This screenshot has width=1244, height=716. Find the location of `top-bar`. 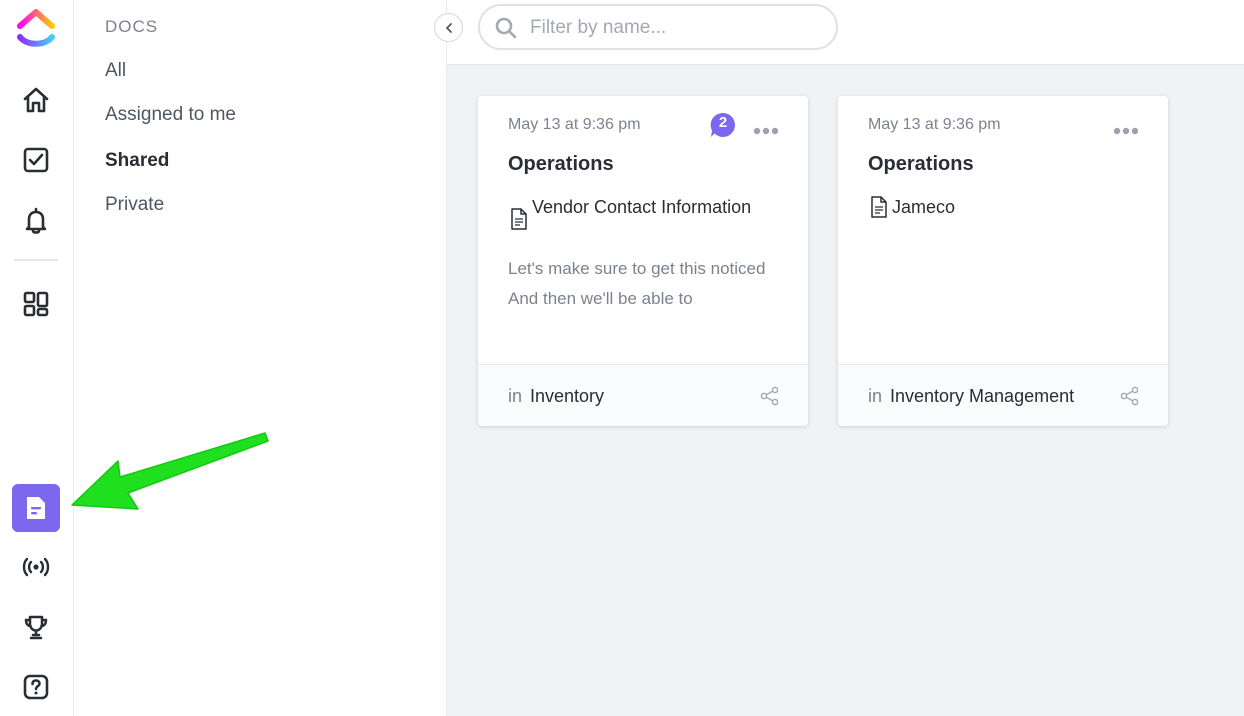

top-bar is located at coordinates (845, 32).